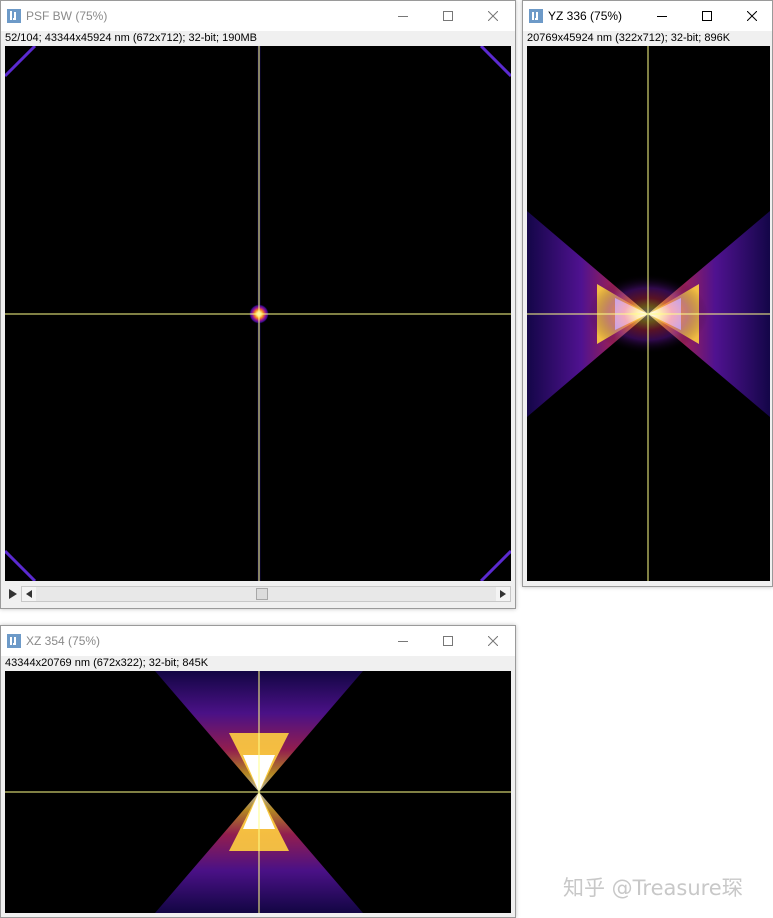 The width and height of the screenshot is (773, 918). I want to click on psf-slice-controls, so click(259, 594).